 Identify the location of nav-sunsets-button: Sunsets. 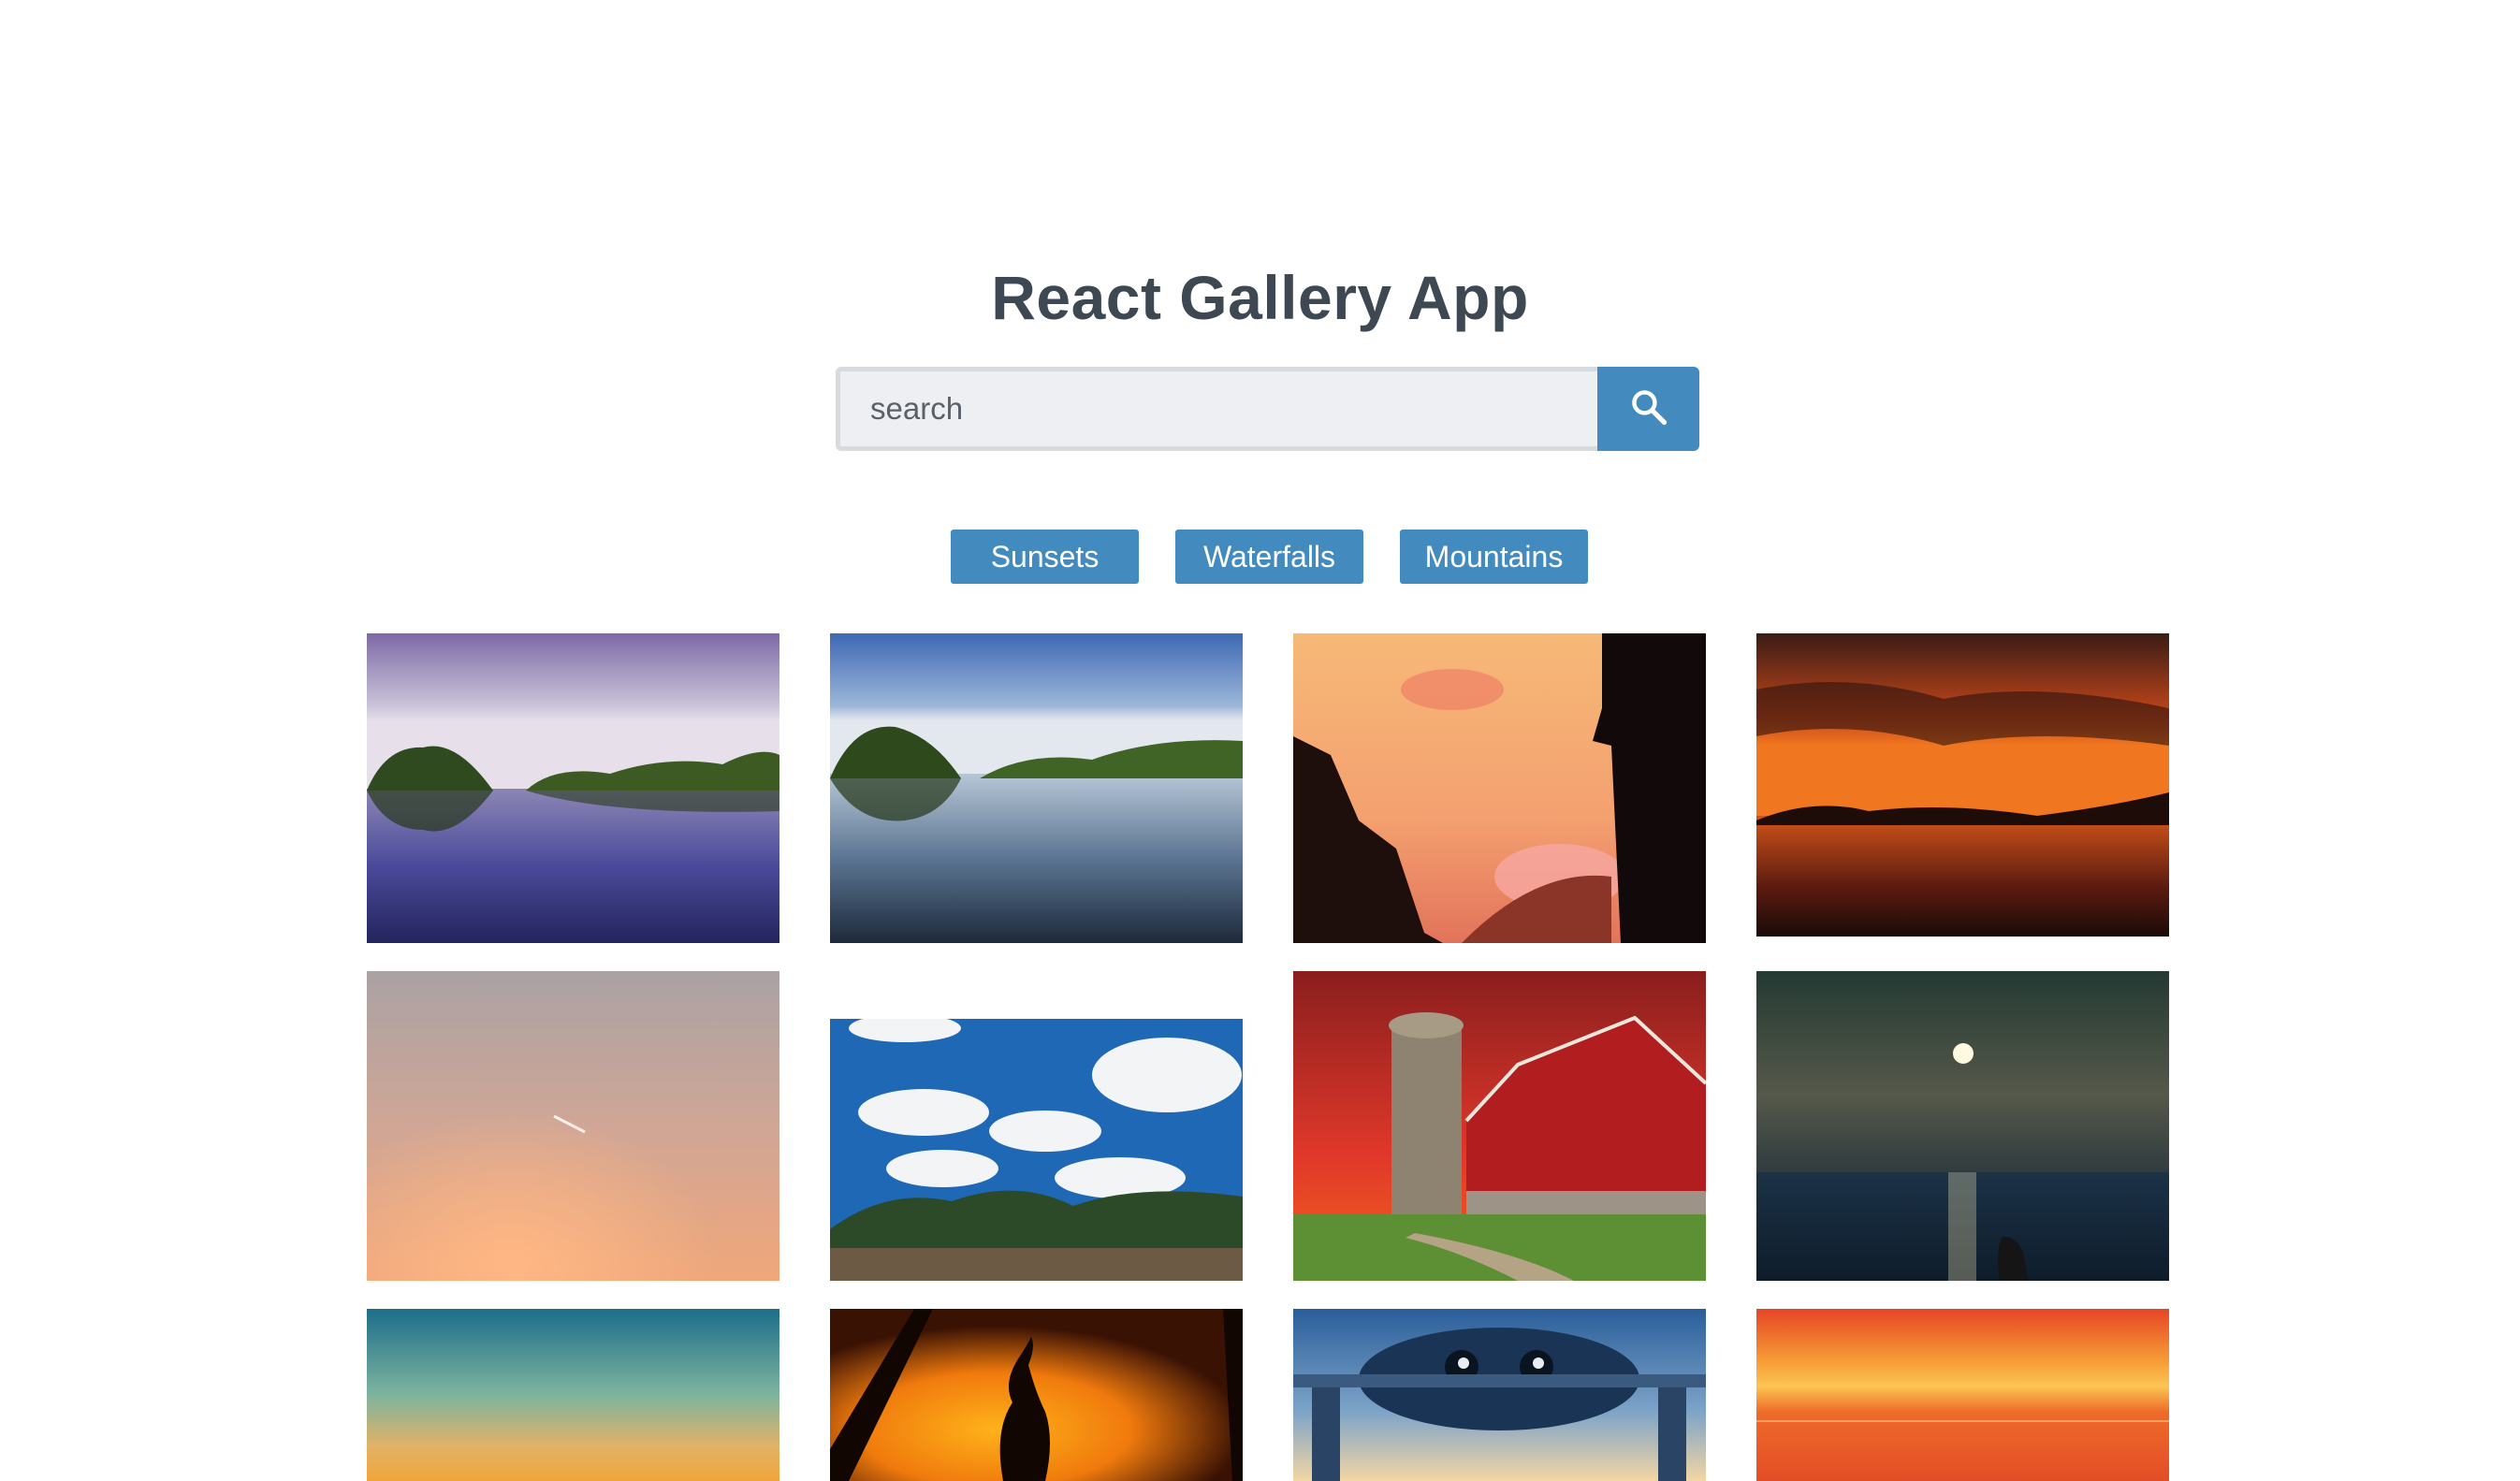
(1045, 557).